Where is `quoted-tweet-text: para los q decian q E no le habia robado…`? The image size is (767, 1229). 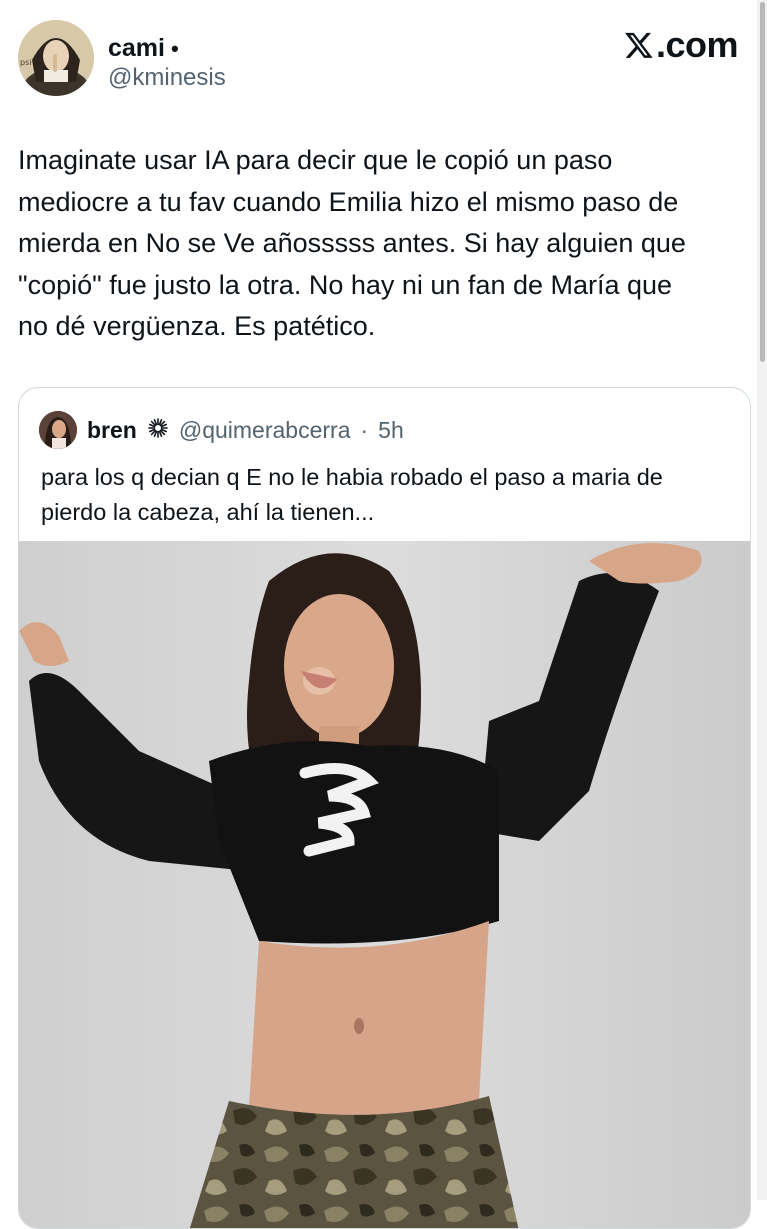 quoted-tweet-text: para los q decian q E no le habia robado… is located at coordinates (352, 494).